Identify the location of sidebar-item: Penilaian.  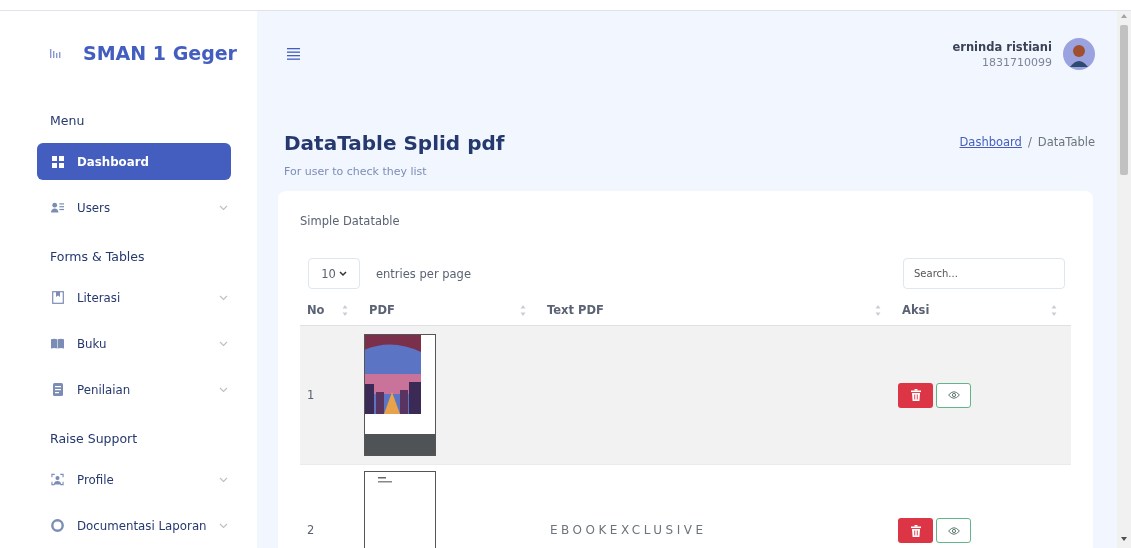
(134, 389).